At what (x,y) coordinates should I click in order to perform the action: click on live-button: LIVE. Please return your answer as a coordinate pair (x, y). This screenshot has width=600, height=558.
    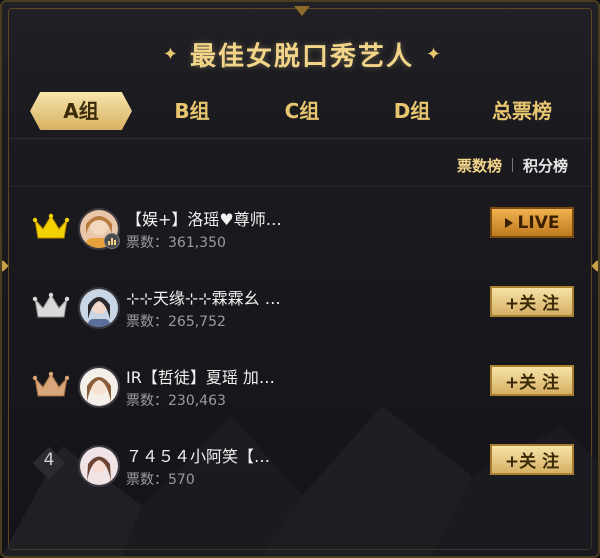
    Looking at the image, I should click on (532, 222).